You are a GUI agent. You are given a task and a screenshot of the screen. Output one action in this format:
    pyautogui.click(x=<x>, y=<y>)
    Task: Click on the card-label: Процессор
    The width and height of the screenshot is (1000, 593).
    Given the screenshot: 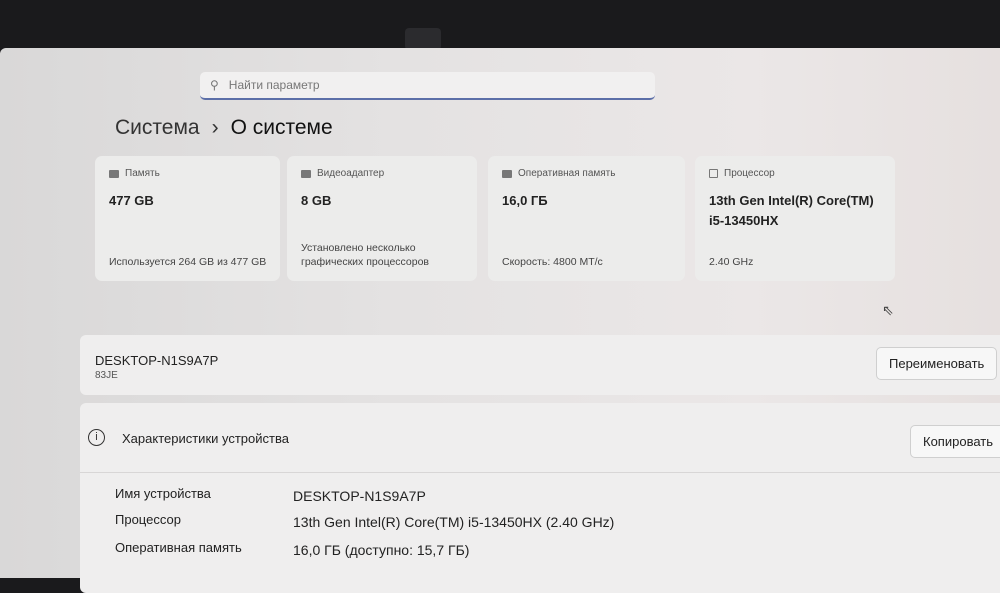 What is the action you would take?
    pyautogui.click(x=749, y=173)
    